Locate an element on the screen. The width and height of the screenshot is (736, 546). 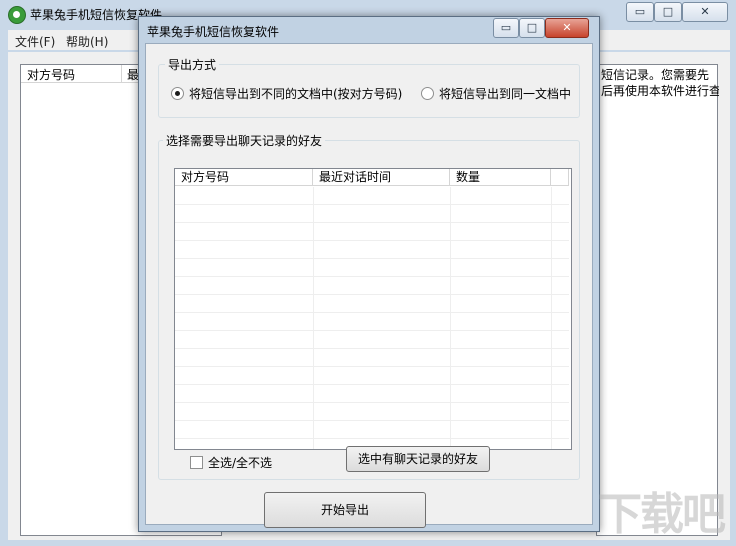
main-close-button: ✕ is located at coordinates (705, 12).